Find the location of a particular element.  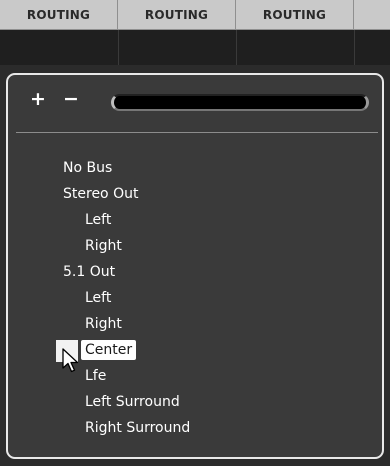

routing-row is located at coordinates (195, 47).